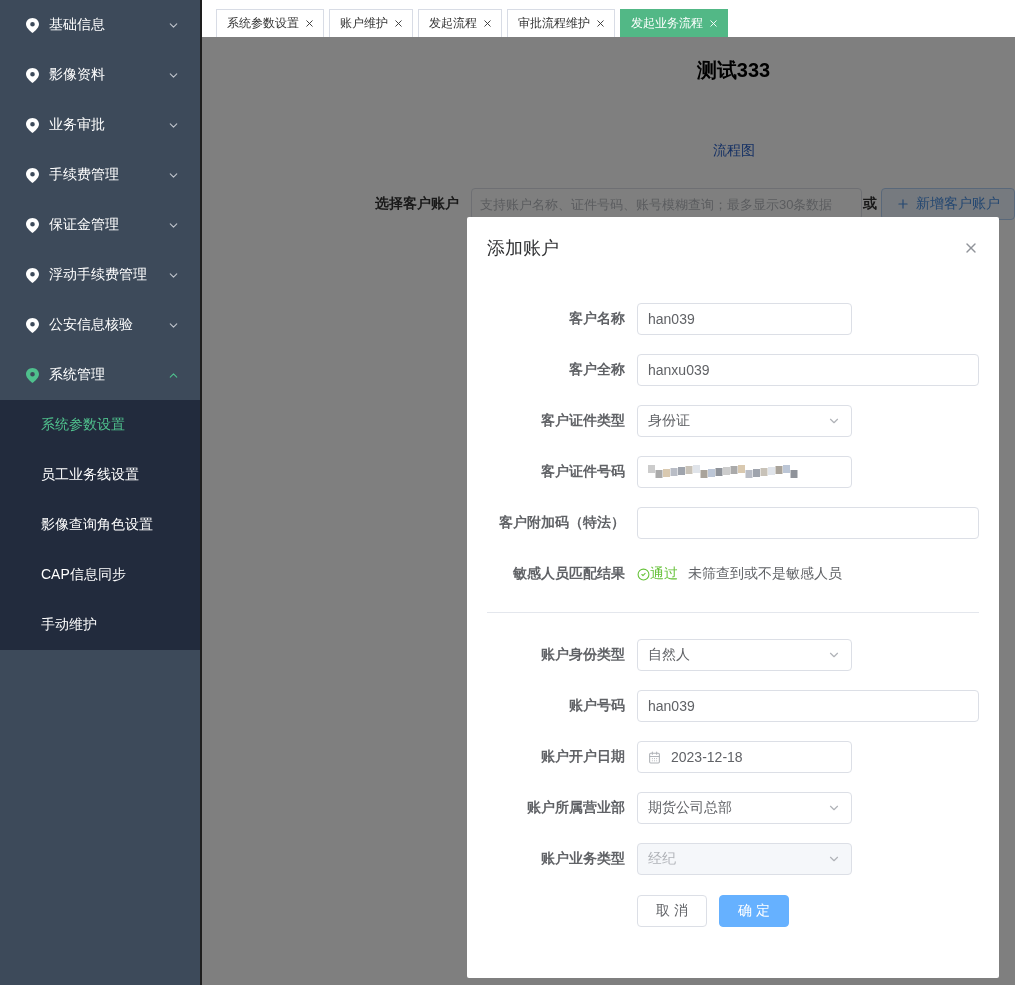 This screenshot has width=1015, height=985. Describe the element at coordinates (808, 370) in the screenshot. I see `text-input: hanxu039` at that location.